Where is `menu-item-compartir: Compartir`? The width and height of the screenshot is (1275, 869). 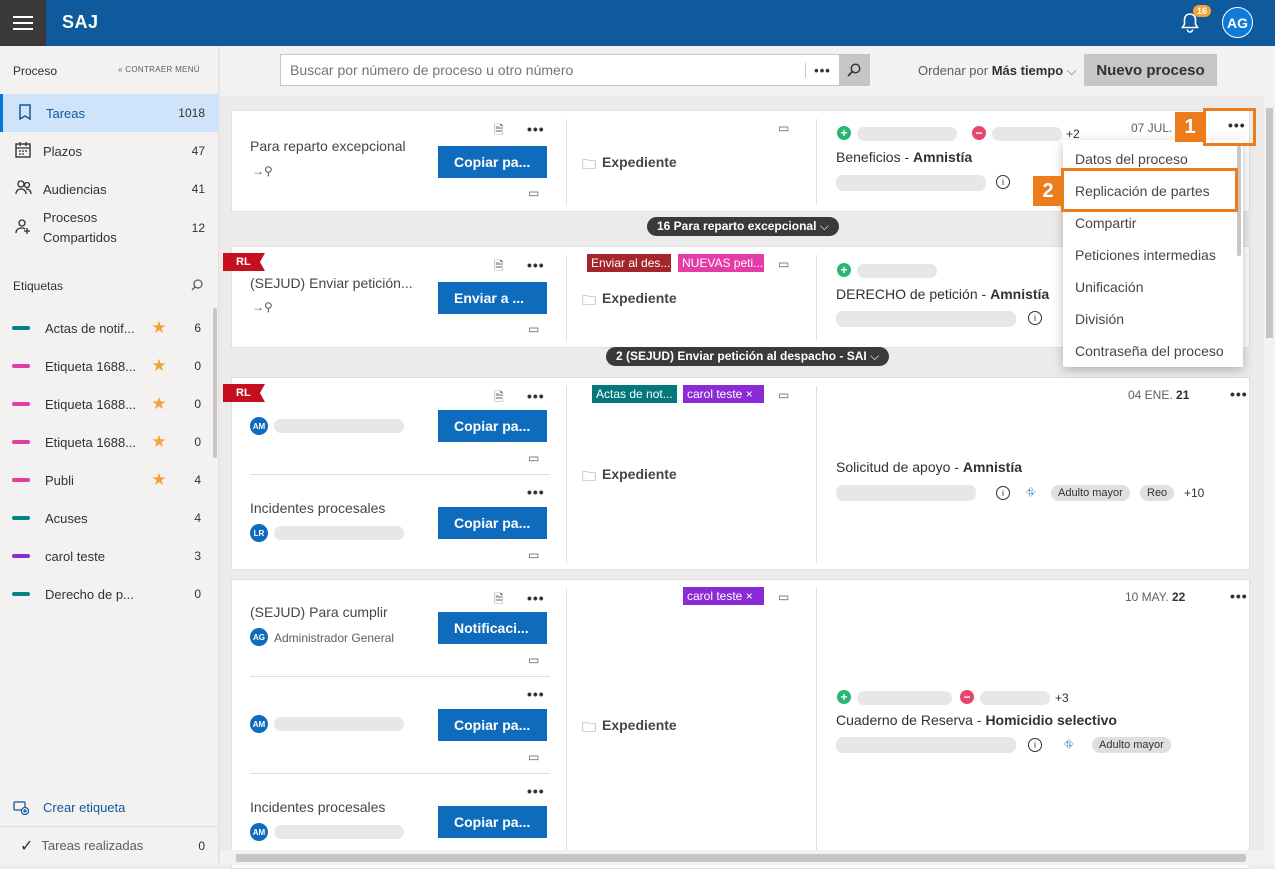 menu-item-compartir: Compartir is located at coordinates (1105, 223).